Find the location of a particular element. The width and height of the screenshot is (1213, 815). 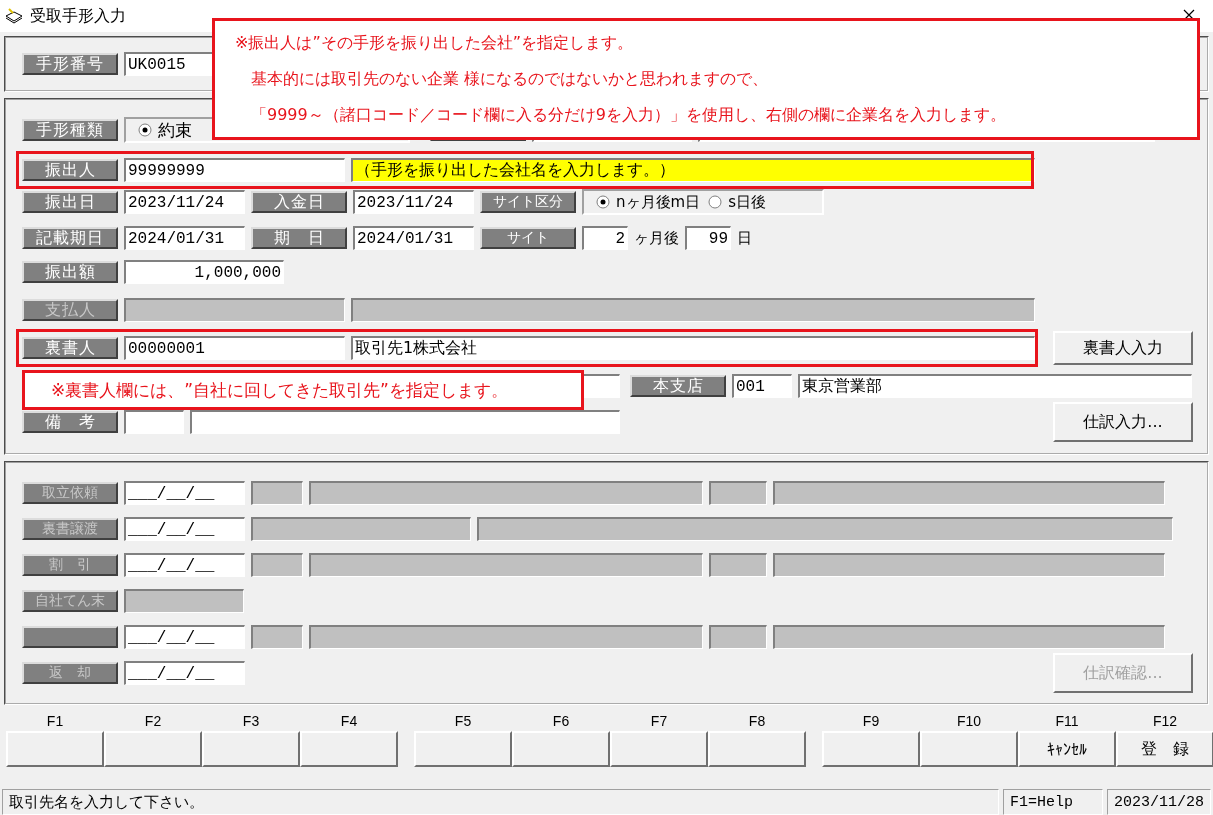

annotation-text: ※裏書人欄には、”自社に回してきた取引先”を指定します。 is located at coordinates (279, 390).